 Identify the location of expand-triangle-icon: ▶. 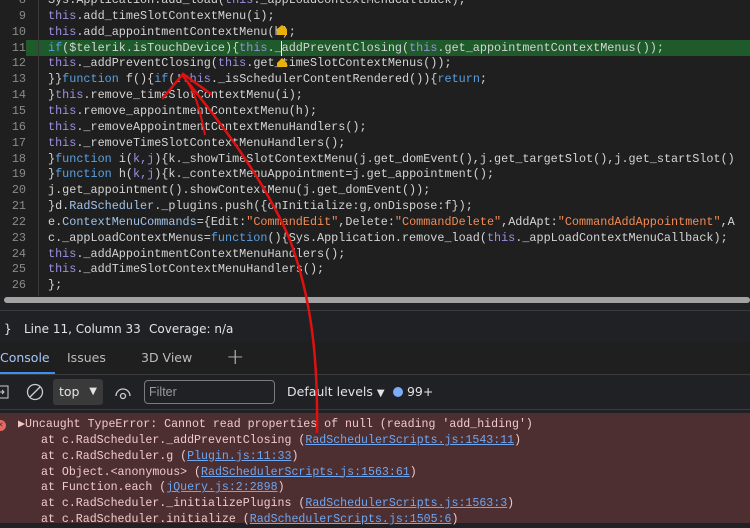
(21, 424).